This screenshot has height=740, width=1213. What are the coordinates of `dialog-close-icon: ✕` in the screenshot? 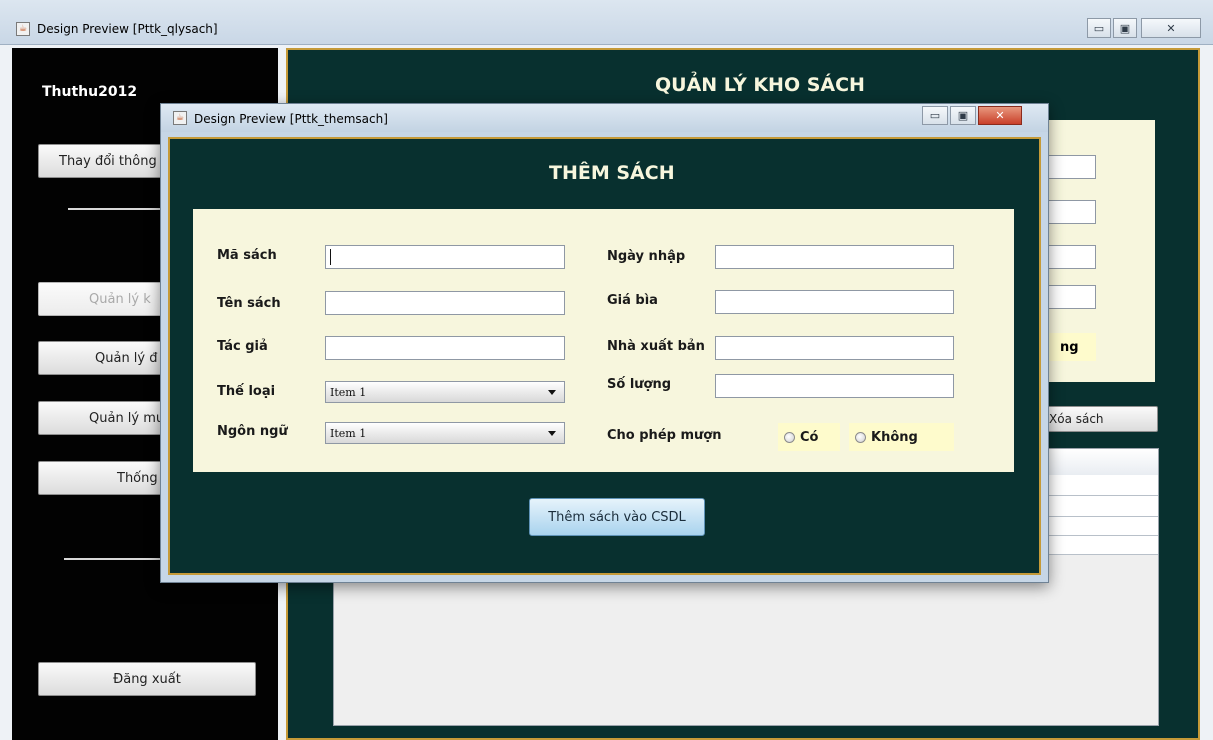 It's located at (1000, 115).